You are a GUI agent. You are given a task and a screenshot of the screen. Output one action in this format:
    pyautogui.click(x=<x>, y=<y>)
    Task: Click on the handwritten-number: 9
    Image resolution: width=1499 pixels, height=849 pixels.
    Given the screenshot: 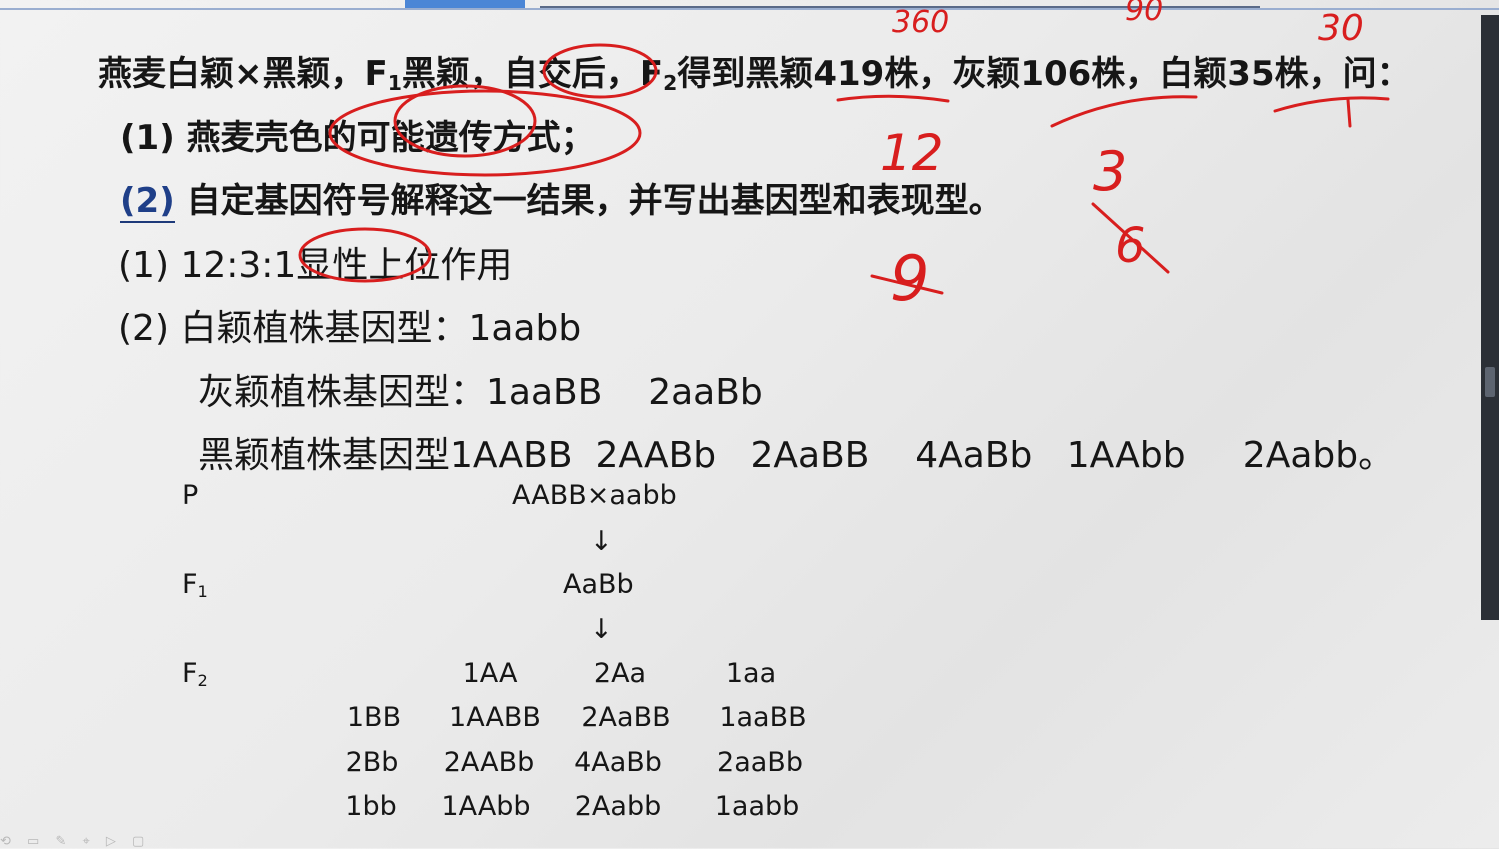 What is the action you would take?
    pyautogui.click(x=909, y=278)
    